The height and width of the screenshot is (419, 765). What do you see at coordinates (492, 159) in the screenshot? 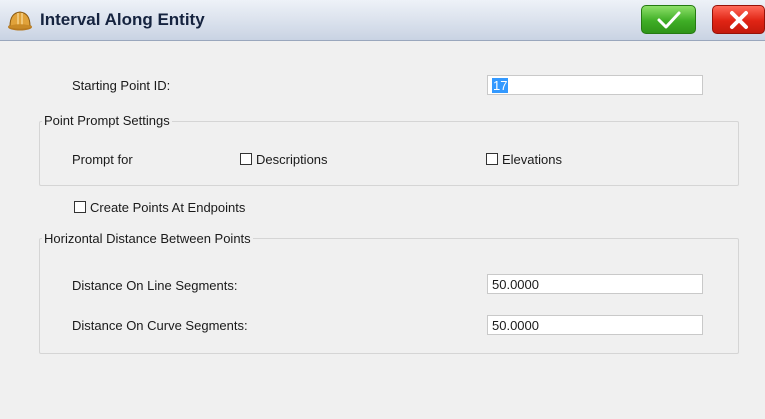
I see `elevations-checkbox` at bounding box center [492, 159].